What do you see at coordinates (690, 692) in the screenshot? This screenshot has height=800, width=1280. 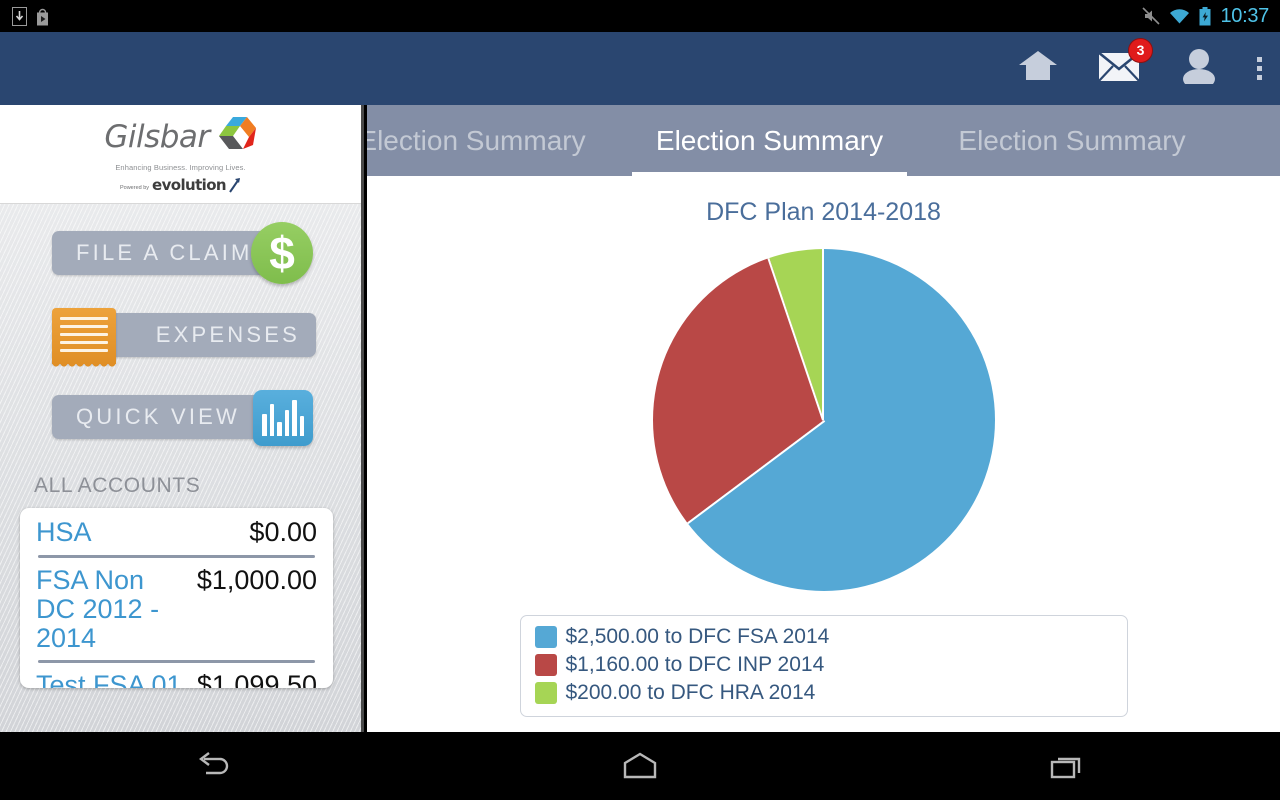 I see `legend-label: $200.00 to DFC HRA 2014` at bounding box center [690, 692].